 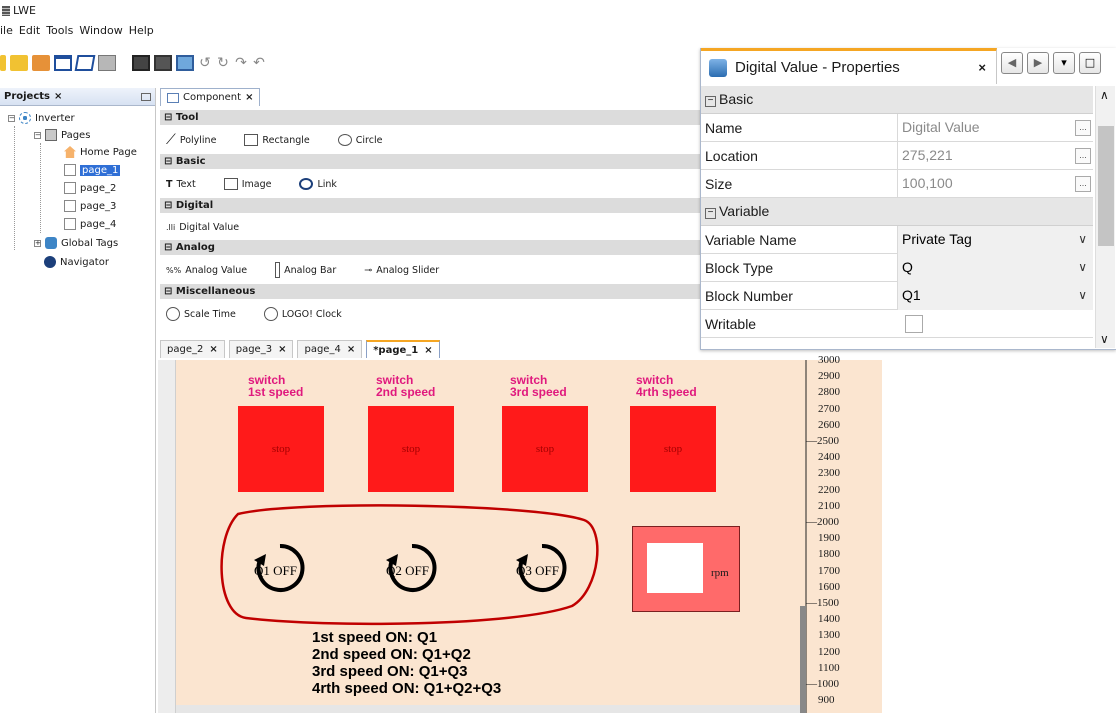 I want to click on menu-window: Window, so click(x=100, y=33).